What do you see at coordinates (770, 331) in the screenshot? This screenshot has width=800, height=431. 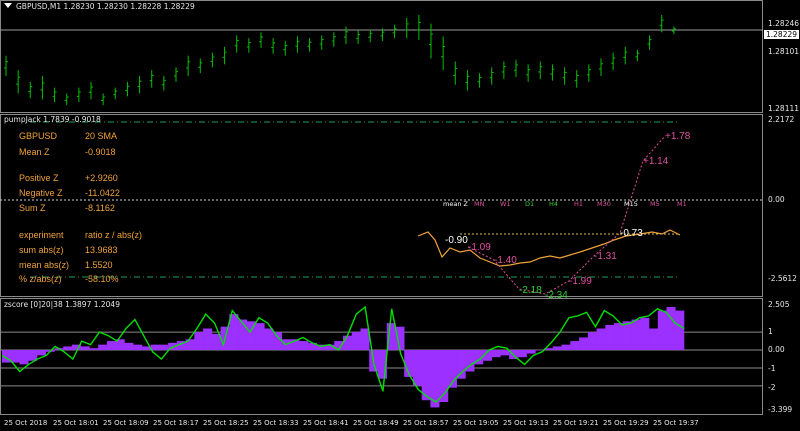 I see `zscore-axis-1: 1` at bounding box center [770, 331].